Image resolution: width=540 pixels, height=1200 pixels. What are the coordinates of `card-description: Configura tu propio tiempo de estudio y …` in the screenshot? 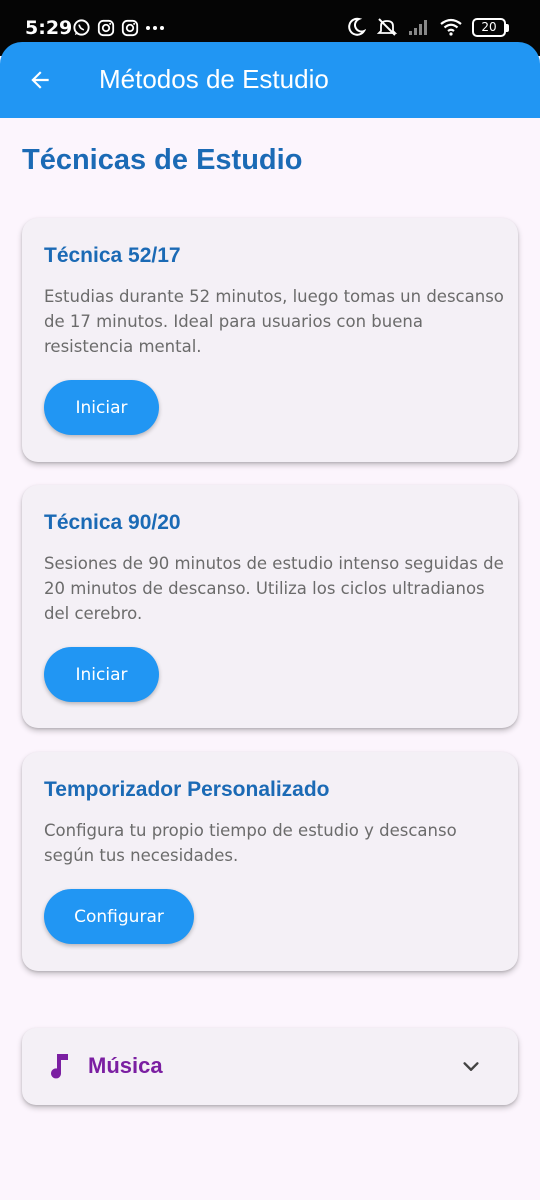 It's located at (250, 843).